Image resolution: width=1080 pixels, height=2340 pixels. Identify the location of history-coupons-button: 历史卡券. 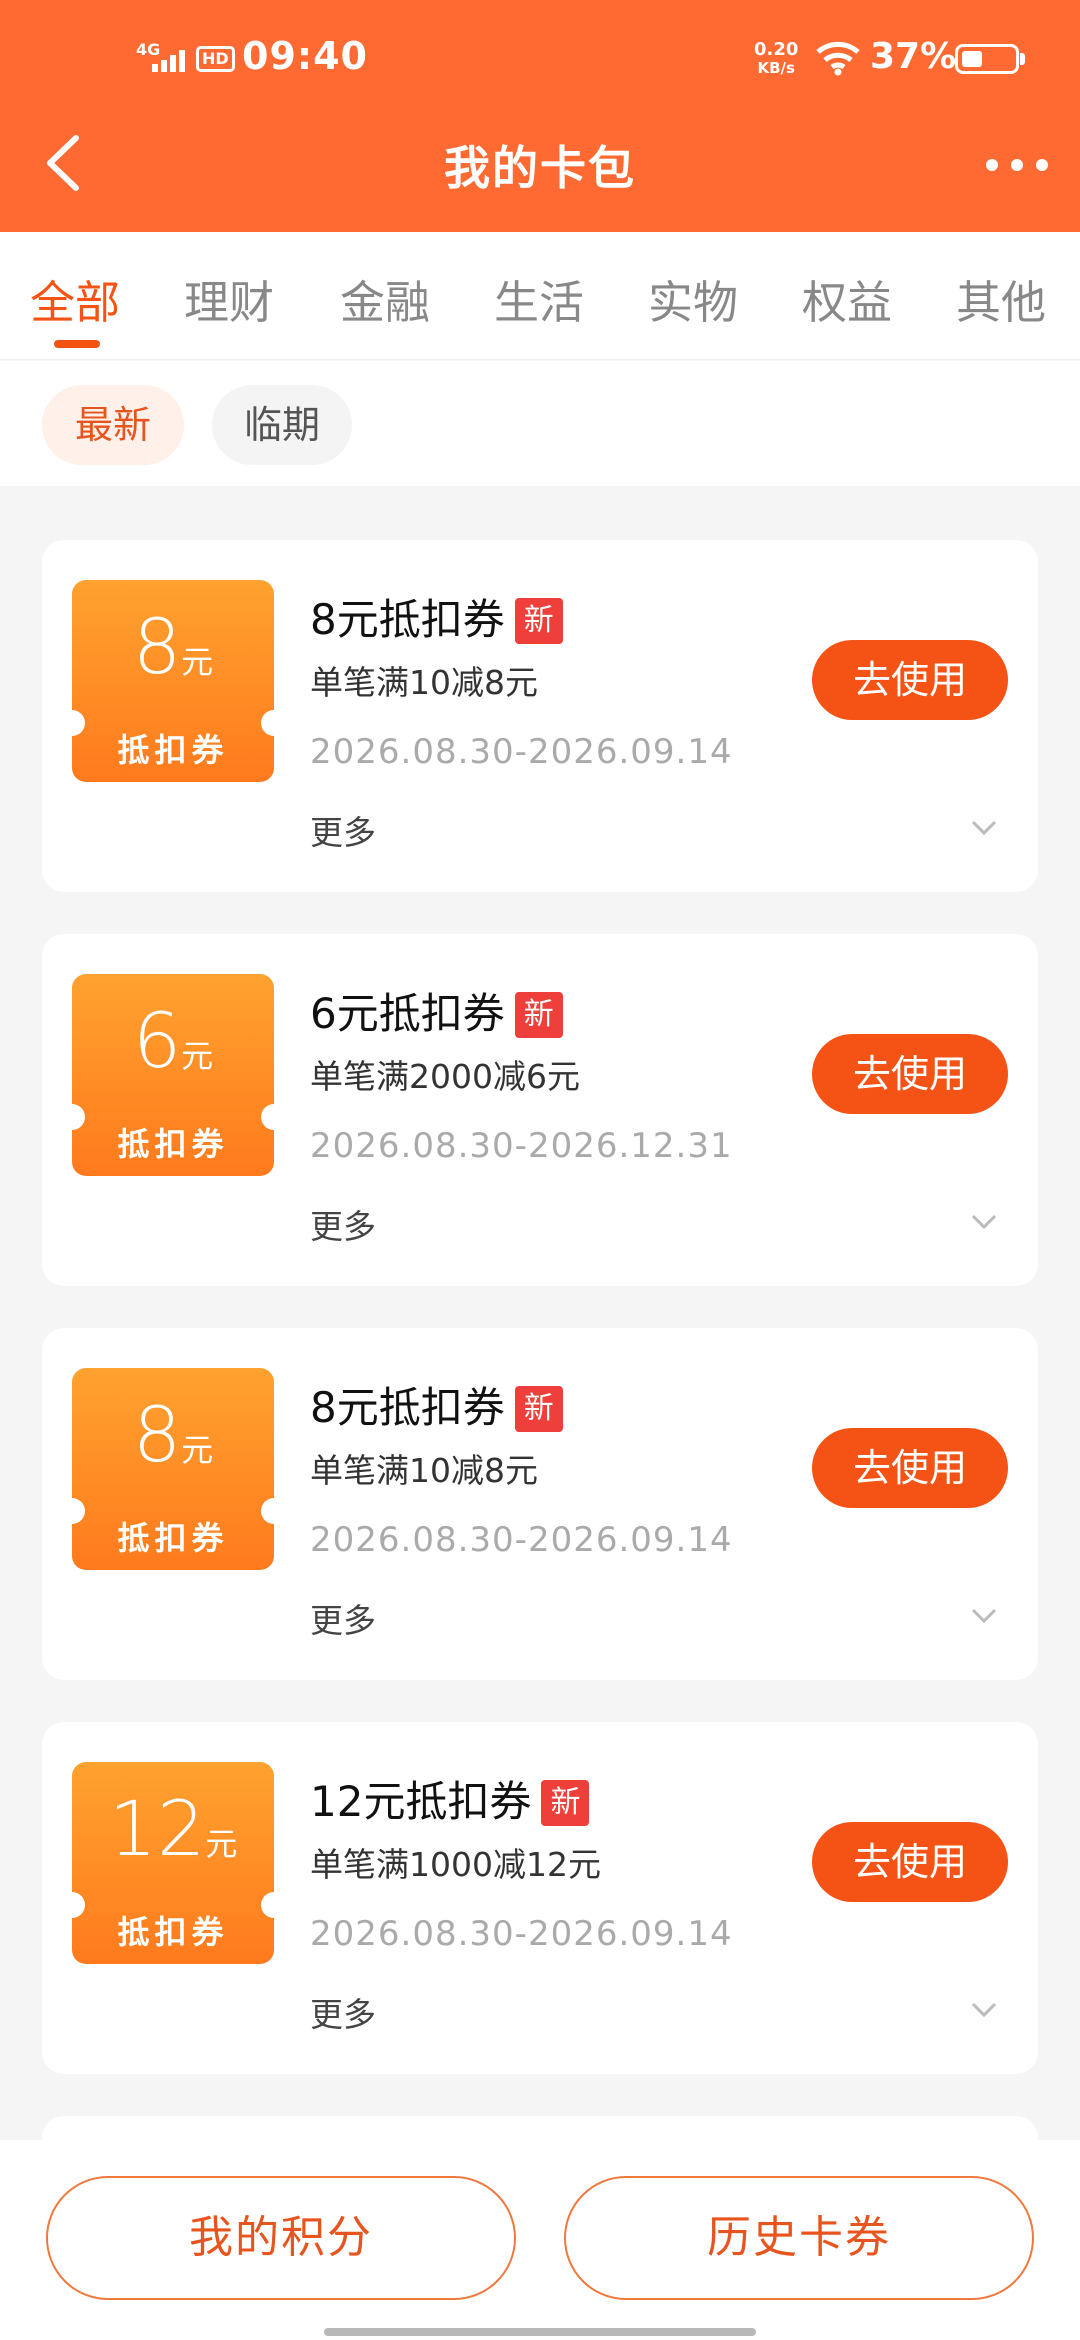
(799, 2238).